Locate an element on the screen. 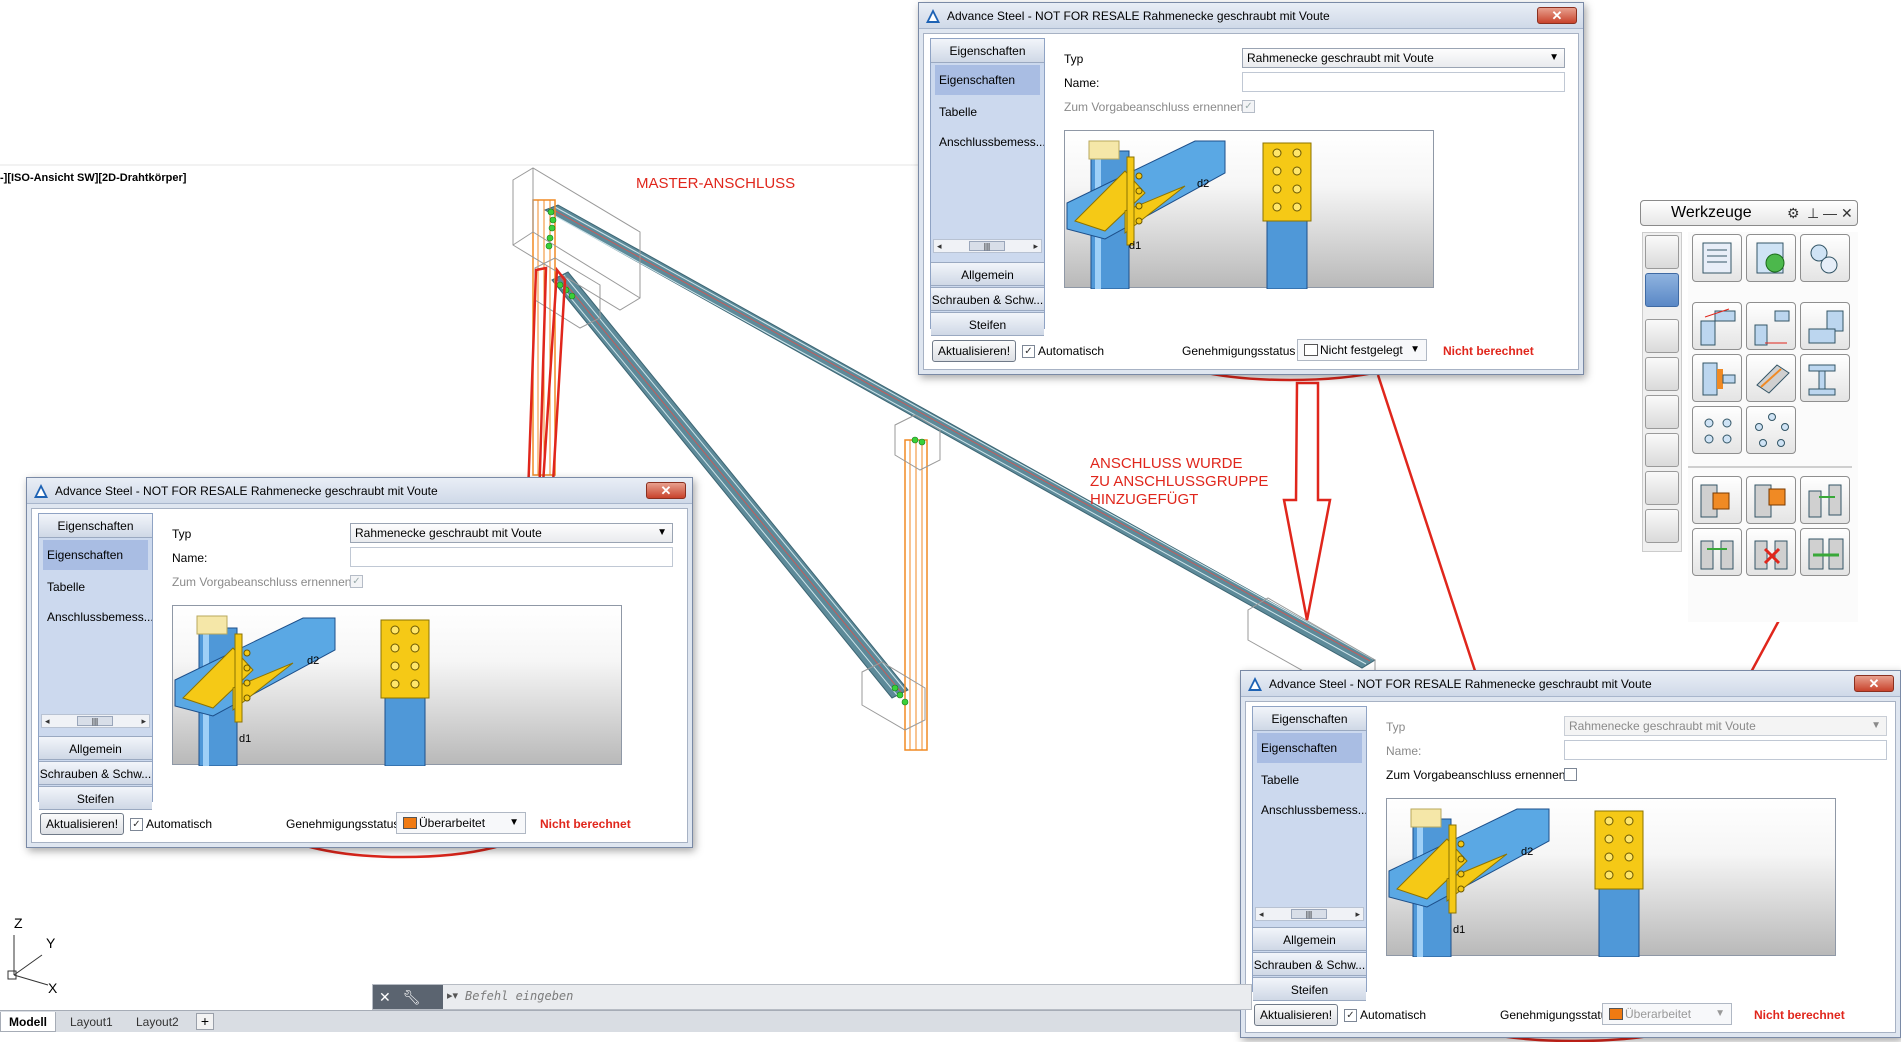 The height and width of the screenshot is (1042, 1901). connection-preview-image: d2 d1 is located at coordinates (1611, 877).